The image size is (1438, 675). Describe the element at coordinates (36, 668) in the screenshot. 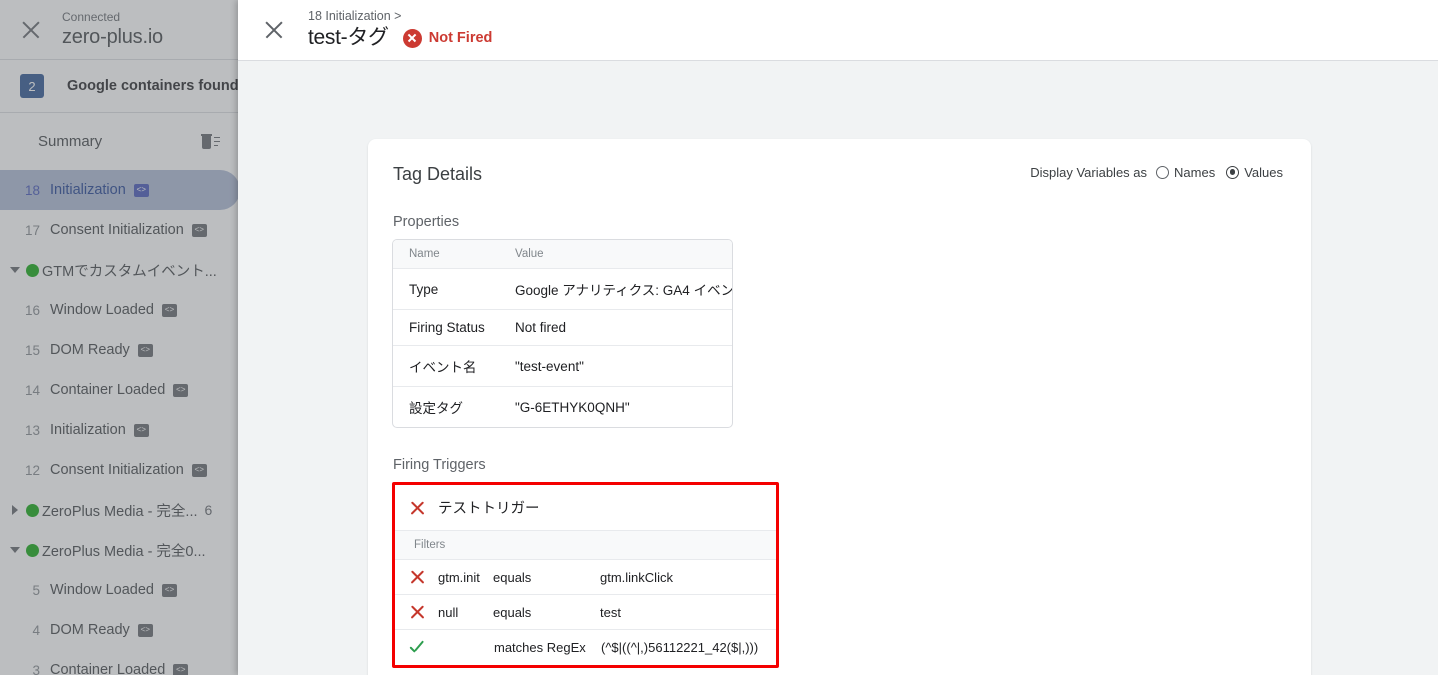

I see `event-number: 3` at that location.